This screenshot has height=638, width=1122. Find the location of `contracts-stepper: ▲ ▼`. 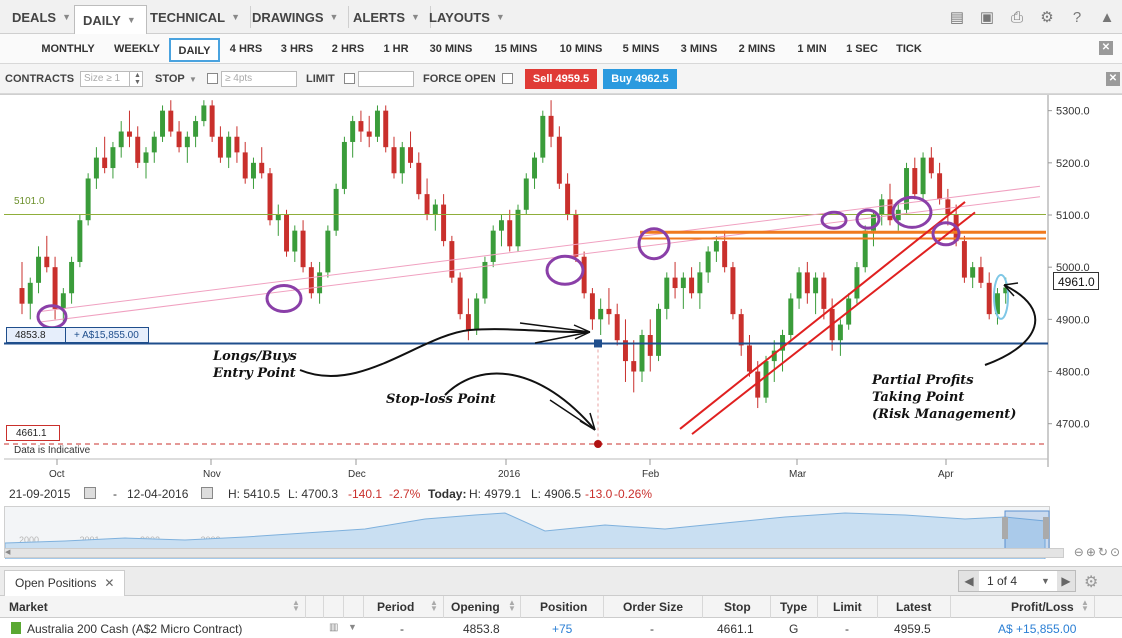

contracts-stepper: ▲ ▼ is located at coordinates (136, 79).